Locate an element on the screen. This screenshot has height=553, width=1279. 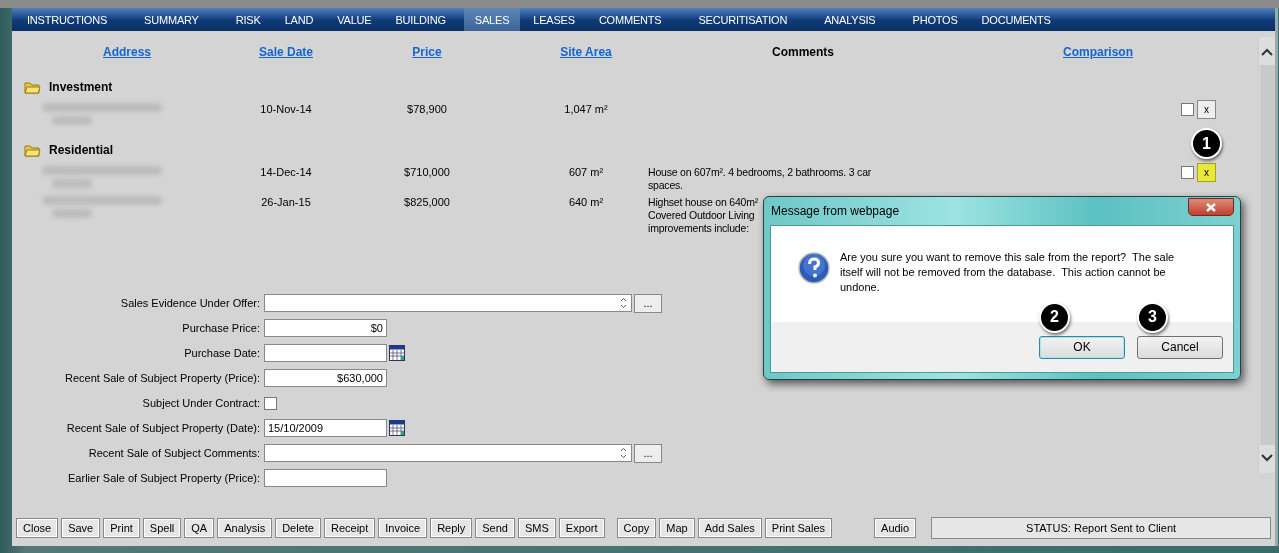
toolbar-button: Print Sales is located at coordinates (798, 528).